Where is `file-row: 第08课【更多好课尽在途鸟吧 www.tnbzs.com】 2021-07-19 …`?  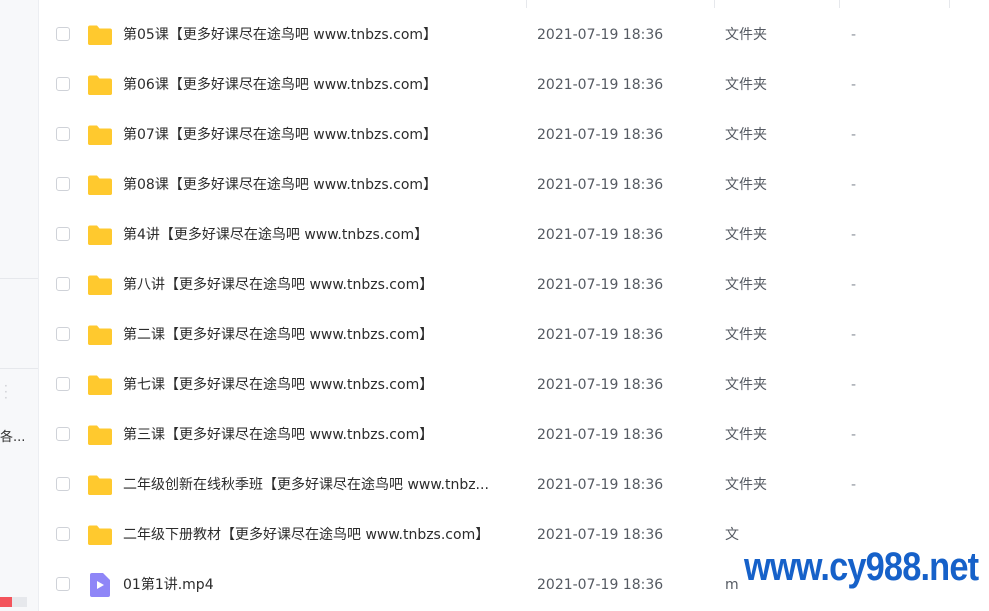
file-row: 第08课【更多好课尽在途鸟吧 www.tnbzs.com】 2021-07-19 … is located at coordinates (514, 185).